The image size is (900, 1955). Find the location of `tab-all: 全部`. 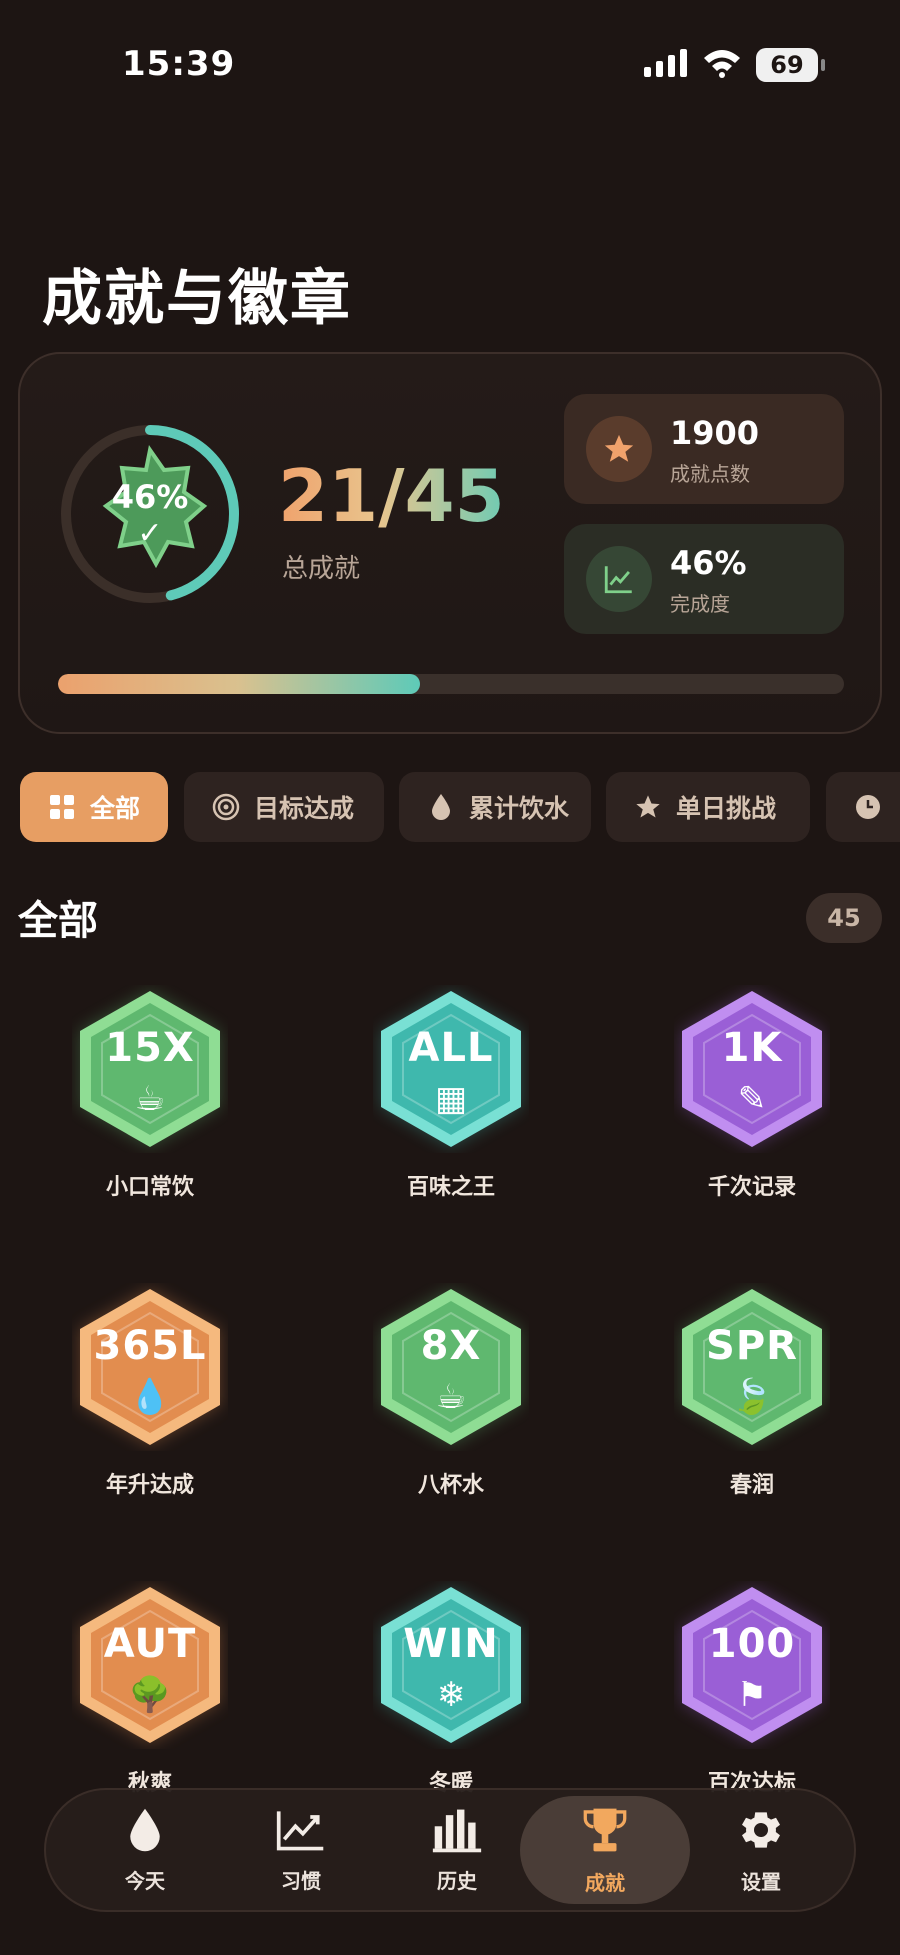

tab-all: 全部 is located at coordinates (94, 807).